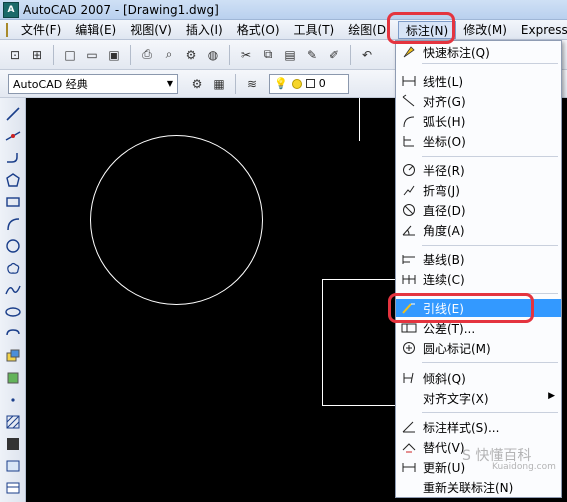 The width and height of the screenshot is (567, 502). Describe the element at coordinates (151, 30) in the screenshot. I see `menu-view: 视图(V)` at that location.